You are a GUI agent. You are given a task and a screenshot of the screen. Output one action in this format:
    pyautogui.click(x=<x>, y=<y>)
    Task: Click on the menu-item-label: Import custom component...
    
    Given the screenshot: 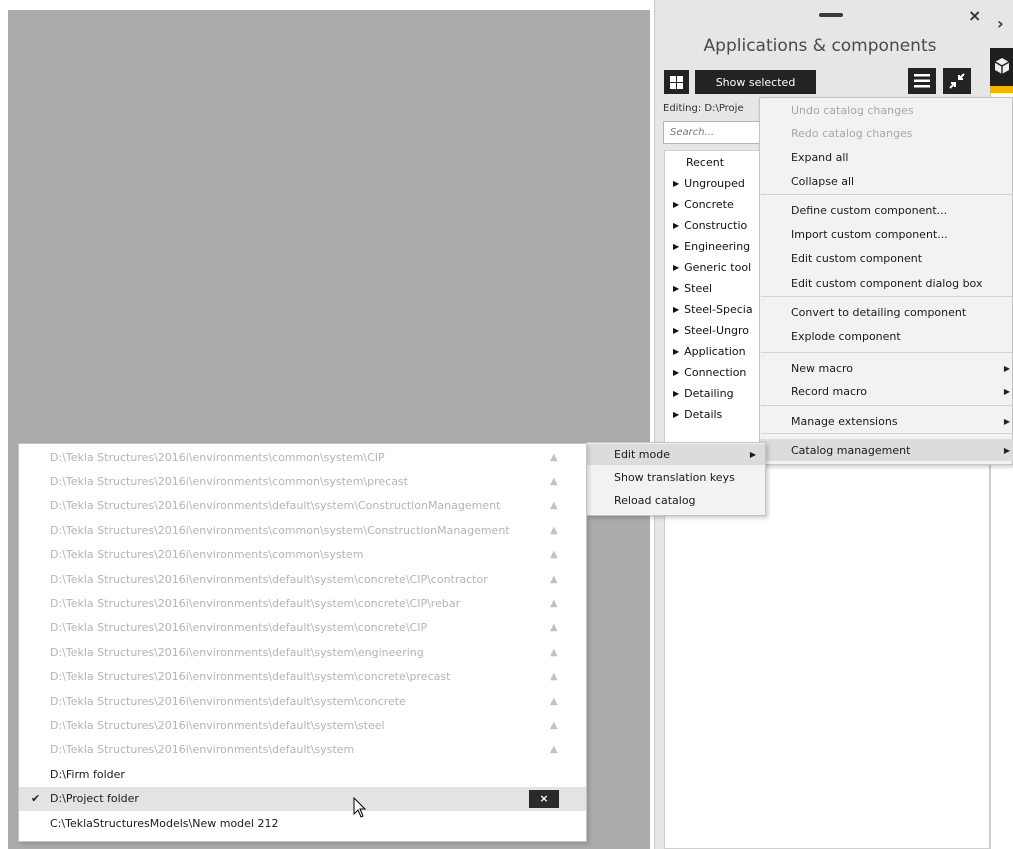 What is the action you would take?
    pyautogui.click(x=869, y=234)
    